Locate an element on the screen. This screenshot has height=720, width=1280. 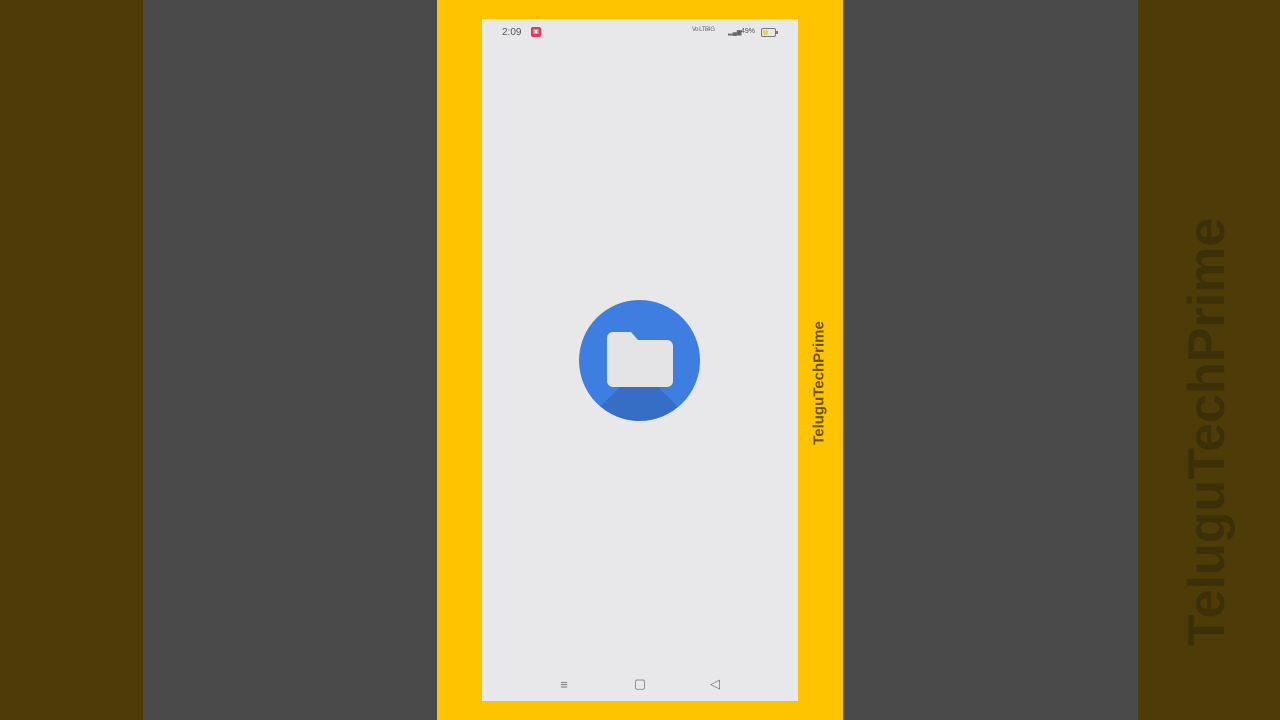
files-app-icon is located at coordinates (639, 360).